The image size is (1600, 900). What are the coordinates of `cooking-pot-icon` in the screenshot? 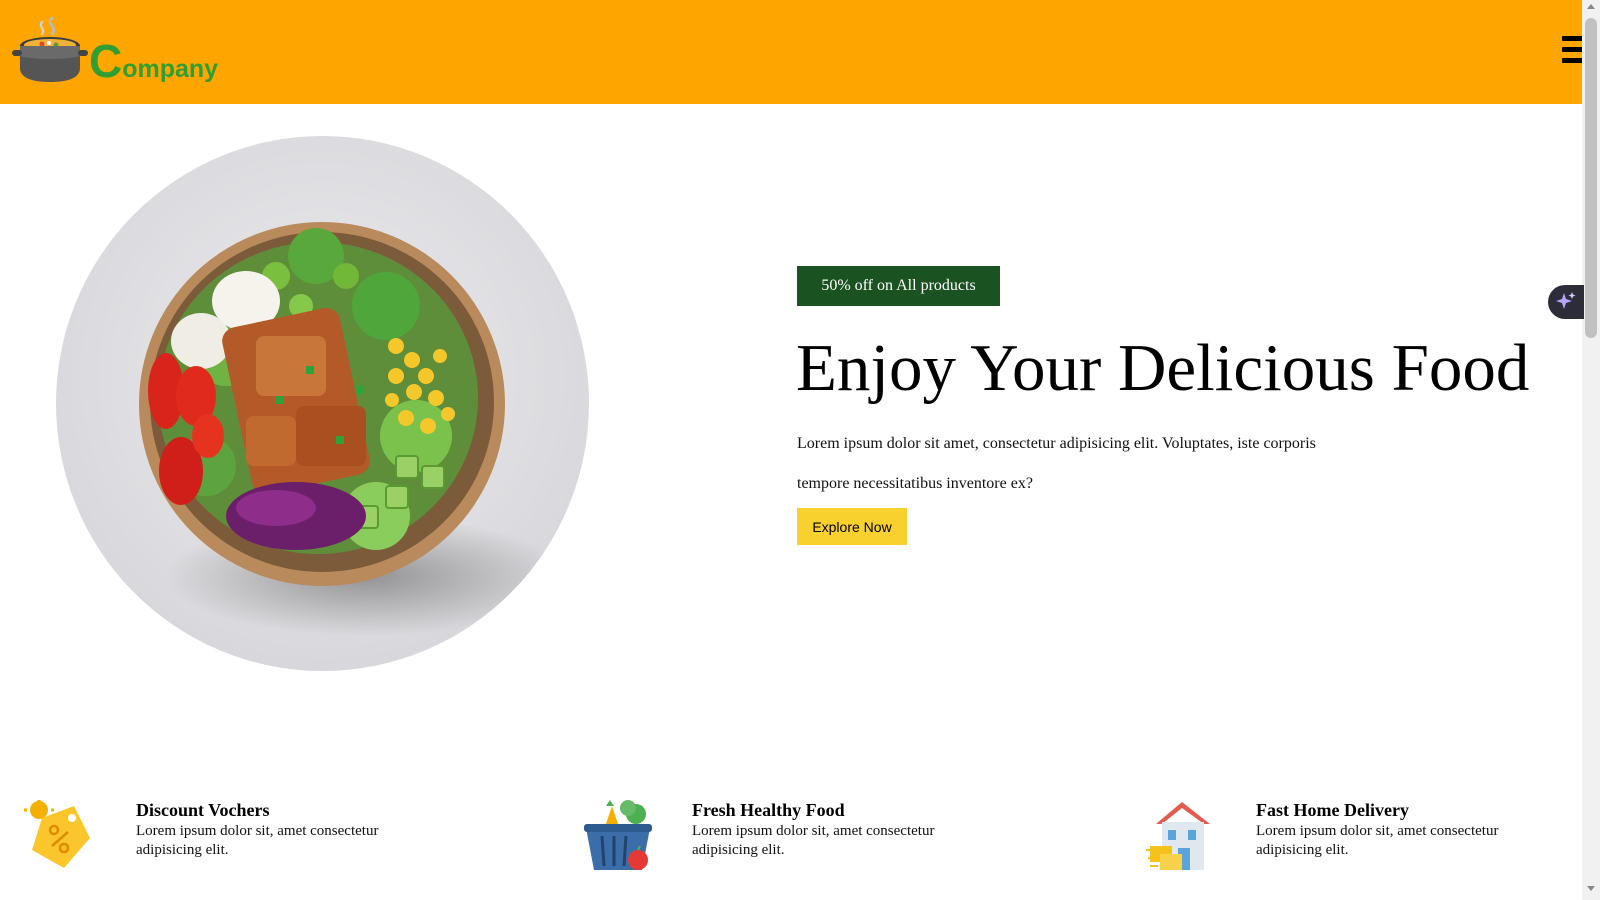 It's located at (50, 50).